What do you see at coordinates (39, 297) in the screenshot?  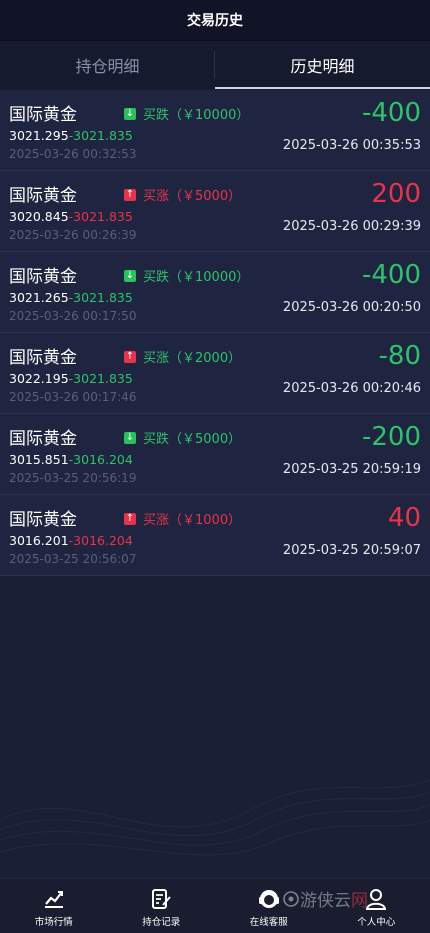 I see `open-price: 3021.265` at bounding box center [39, 297].